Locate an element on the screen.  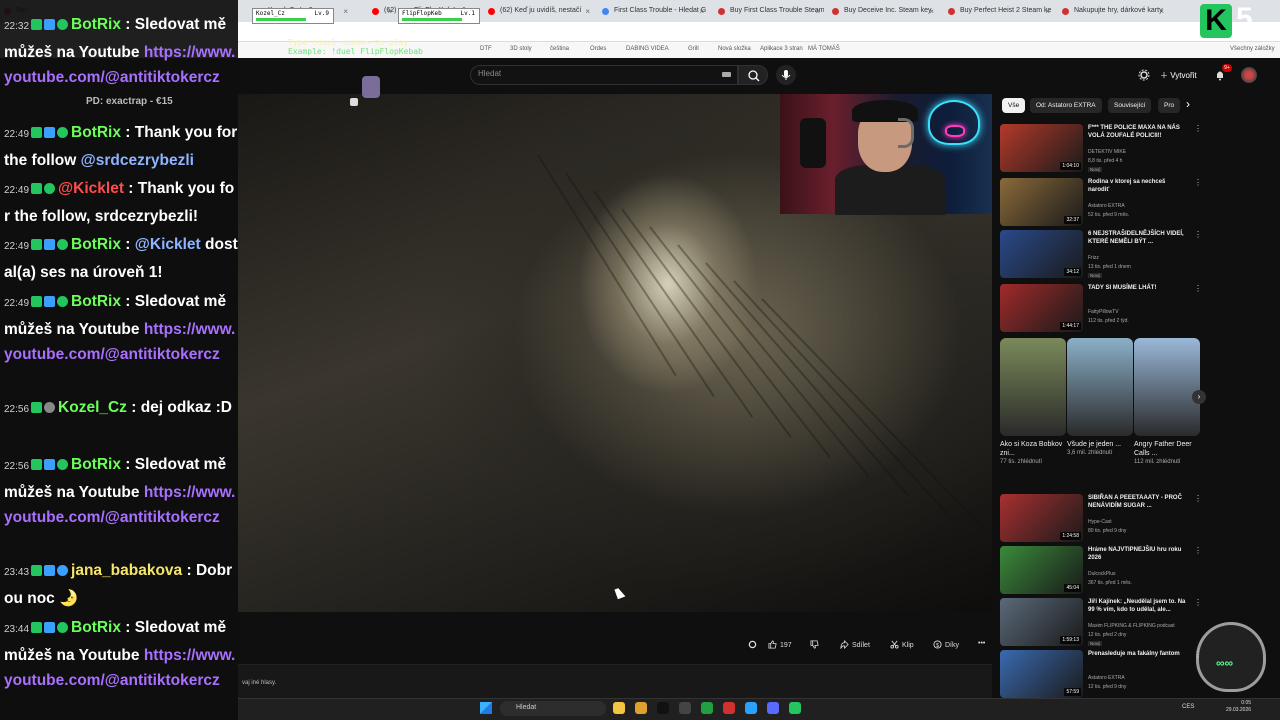
clip-button: Klip is located at coordinates (902, 647).